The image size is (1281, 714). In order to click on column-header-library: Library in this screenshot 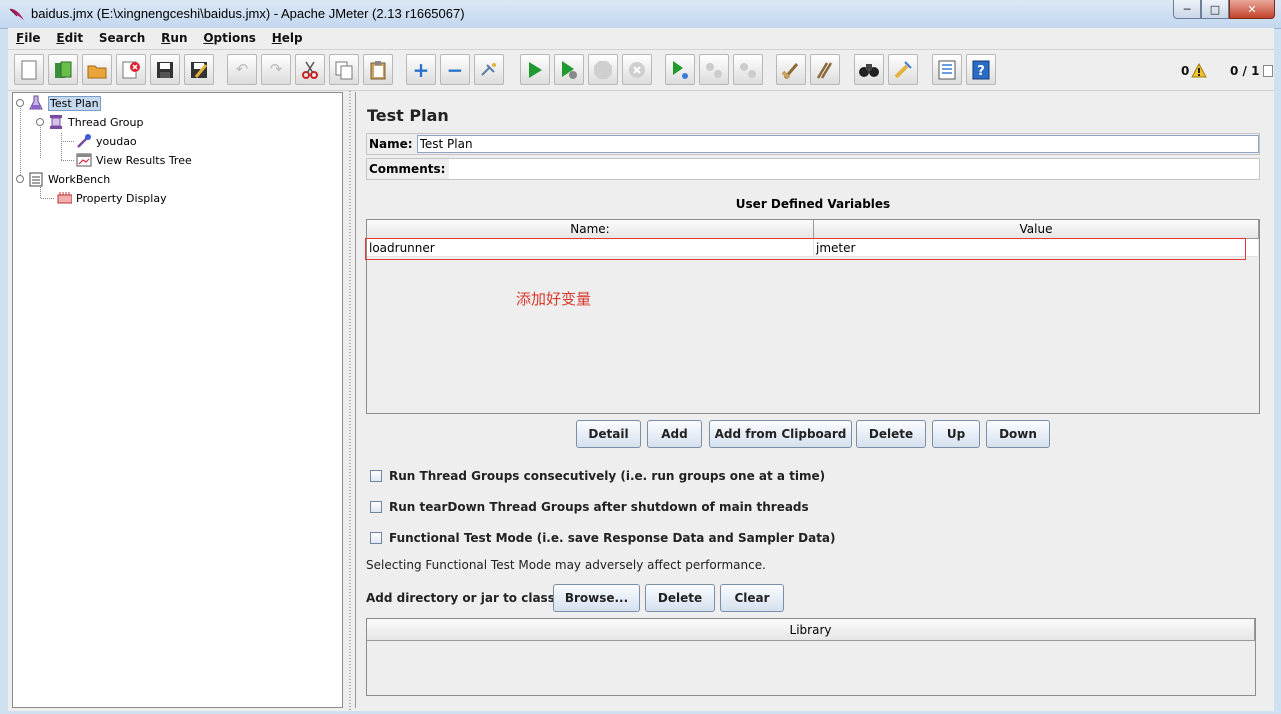, I will do `click(811, 630)`.